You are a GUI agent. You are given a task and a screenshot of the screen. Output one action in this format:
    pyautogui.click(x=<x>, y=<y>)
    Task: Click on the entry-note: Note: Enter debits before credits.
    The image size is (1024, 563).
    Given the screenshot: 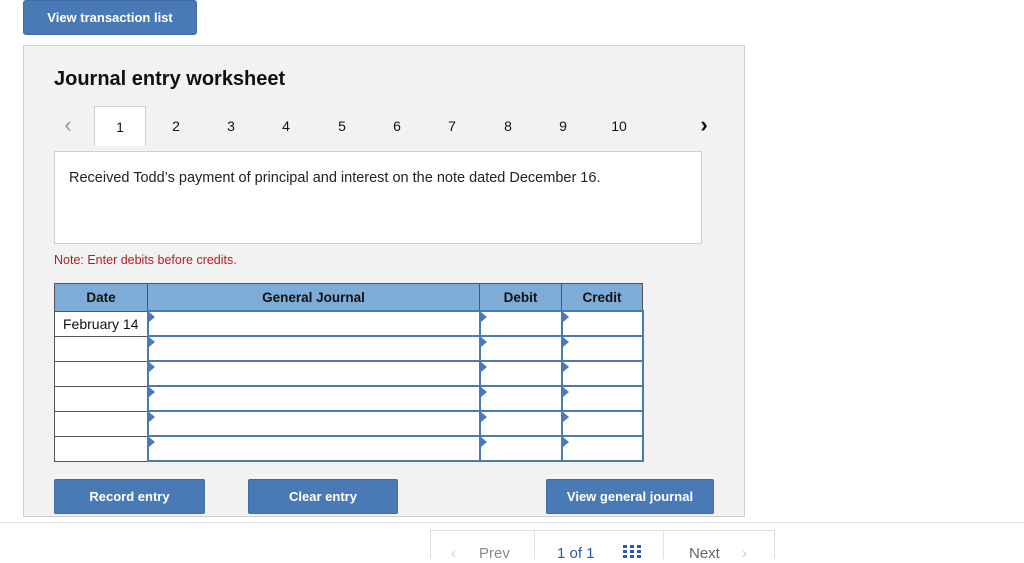 What is the action you would take?
    pyautogui.click(x=145, y=260)
    